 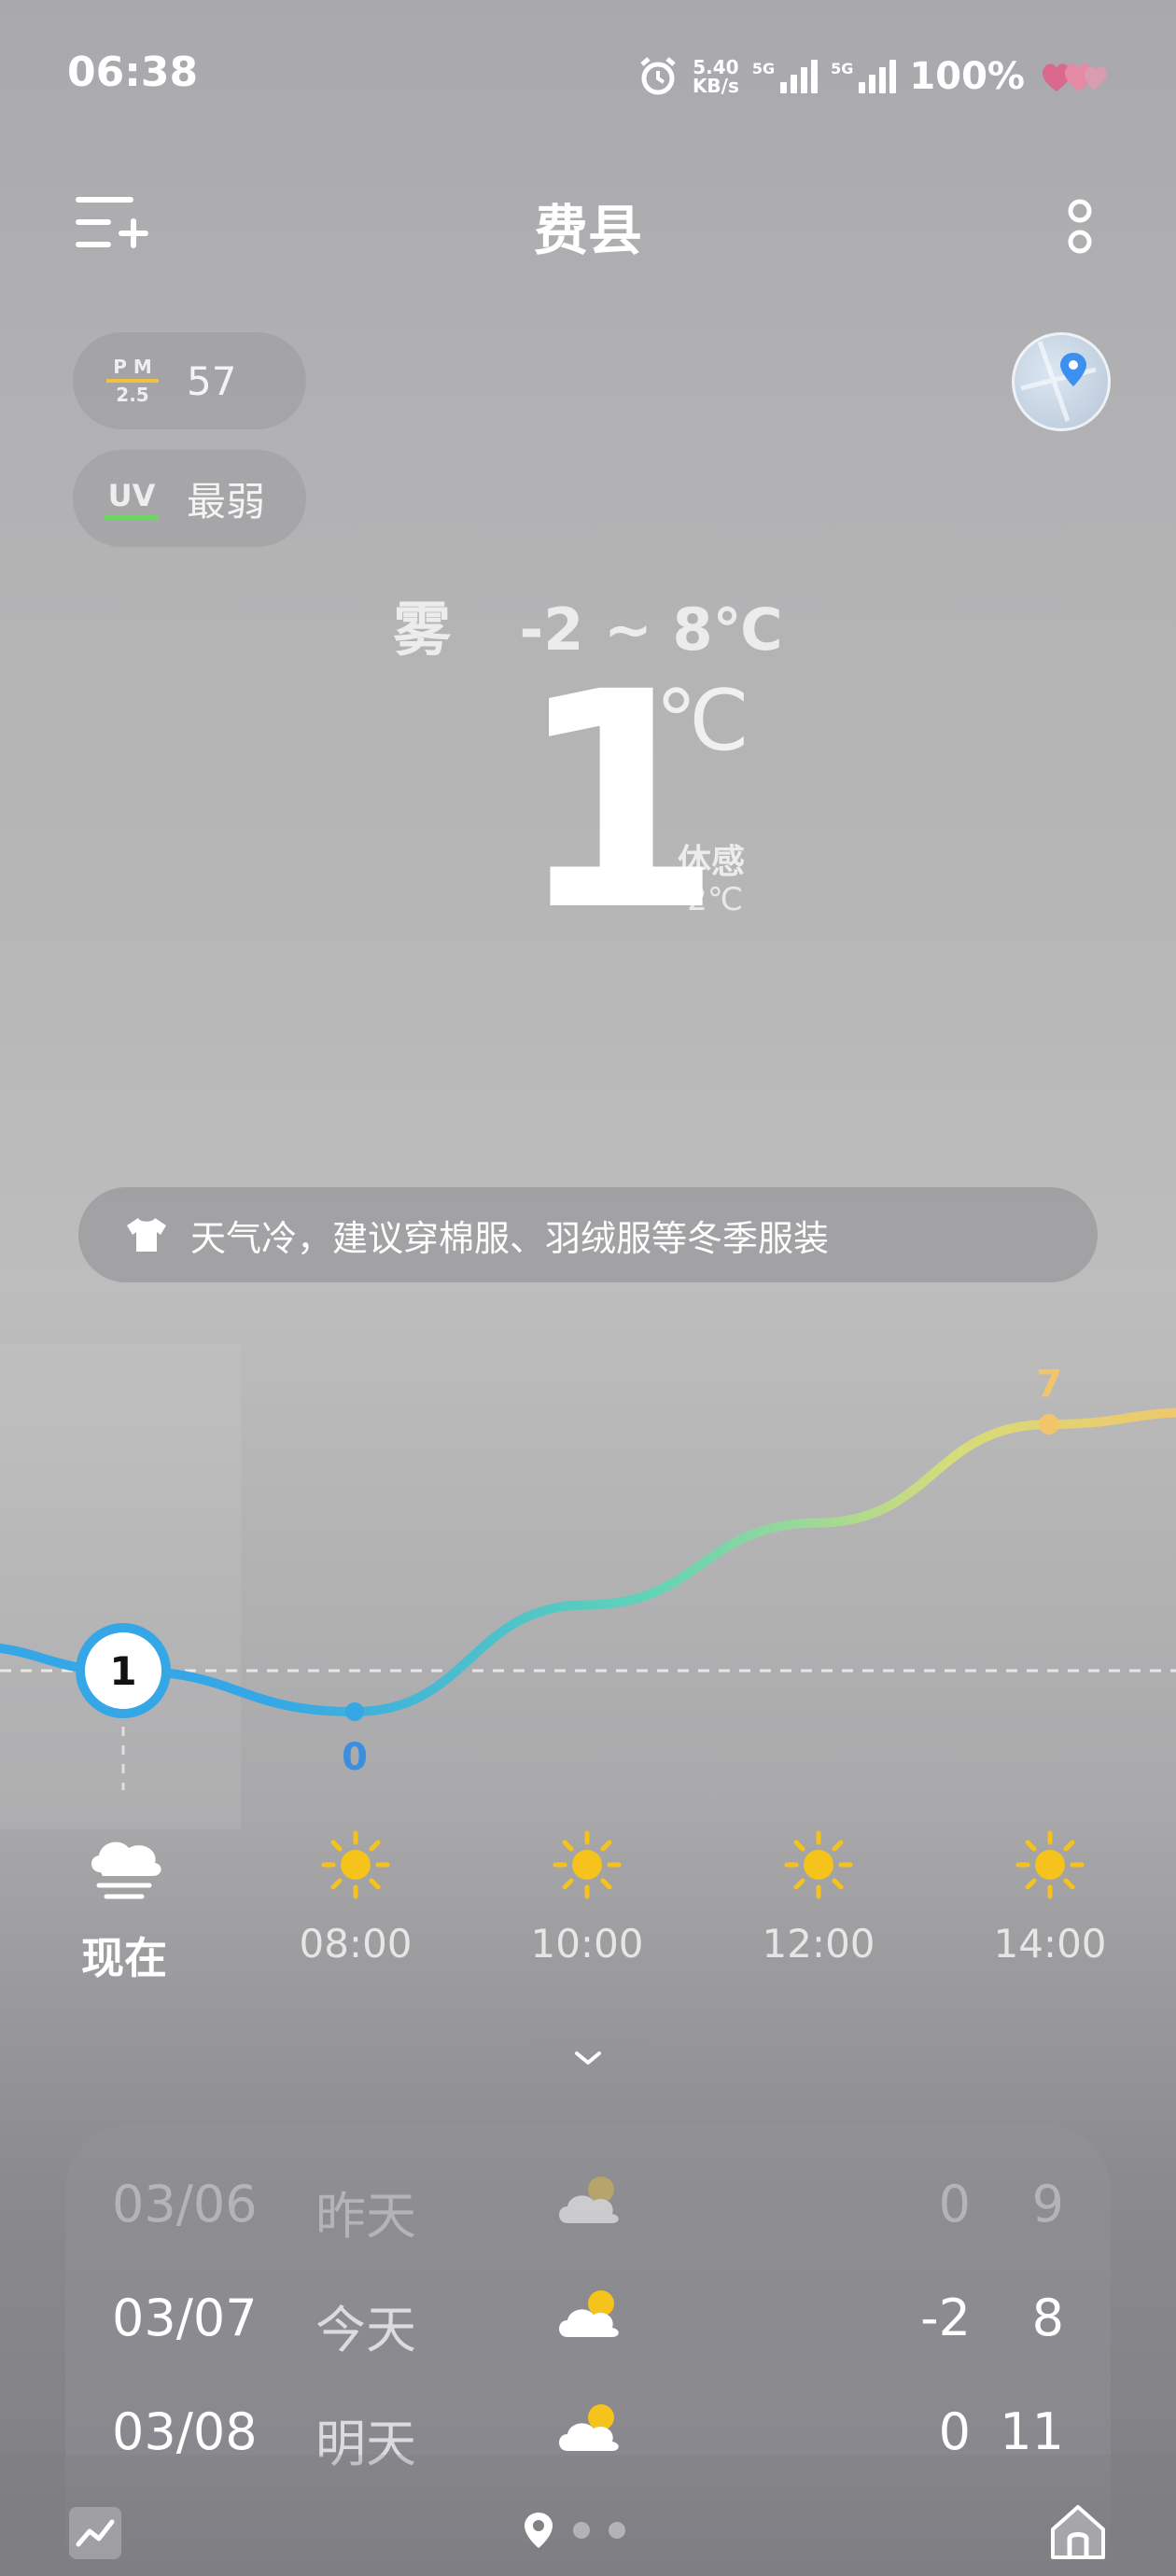 I want to click on tshirt-icon, so click(x=146, y=1235).